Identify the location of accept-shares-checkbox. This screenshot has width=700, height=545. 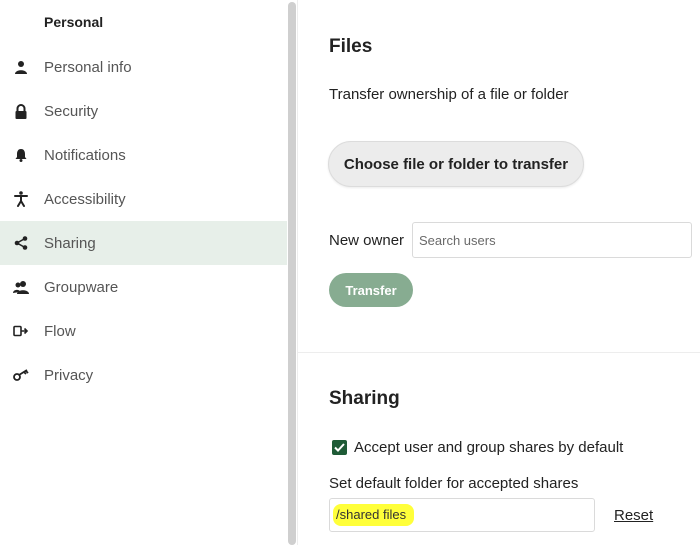
(339, 447).